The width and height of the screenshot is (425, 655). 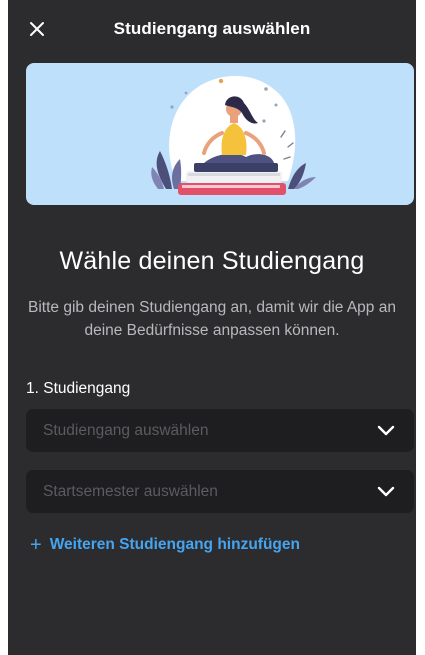 What do you see at coordinates (220, 430) in the screenshot?
I see `program-select: Studiengang auswählen` at bounding box center [220, 430].